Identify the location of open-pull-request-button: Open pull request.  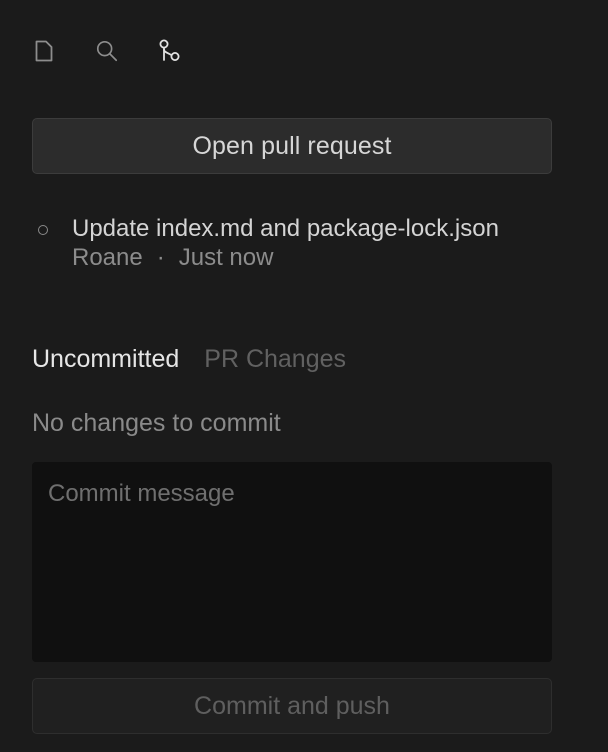
(292, 146).